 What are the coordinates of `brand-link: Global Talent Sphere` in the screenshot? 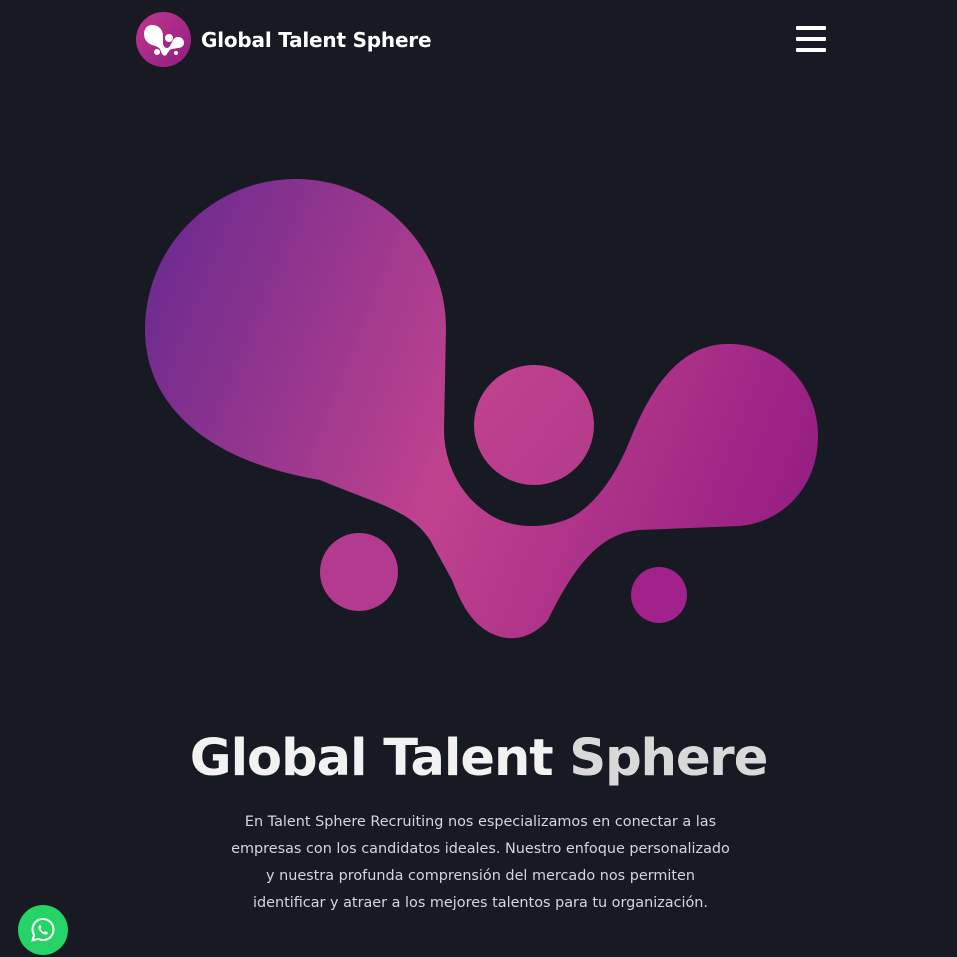 It's located at (284, 39).